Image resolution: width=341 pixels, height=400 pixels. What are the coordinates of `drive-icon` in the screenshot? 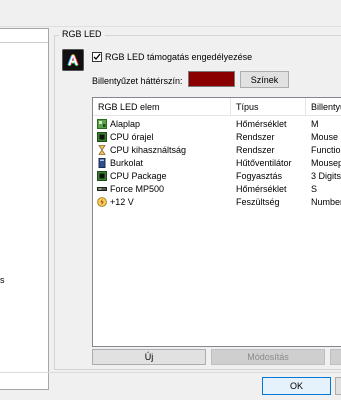 It's located at (102, 189).